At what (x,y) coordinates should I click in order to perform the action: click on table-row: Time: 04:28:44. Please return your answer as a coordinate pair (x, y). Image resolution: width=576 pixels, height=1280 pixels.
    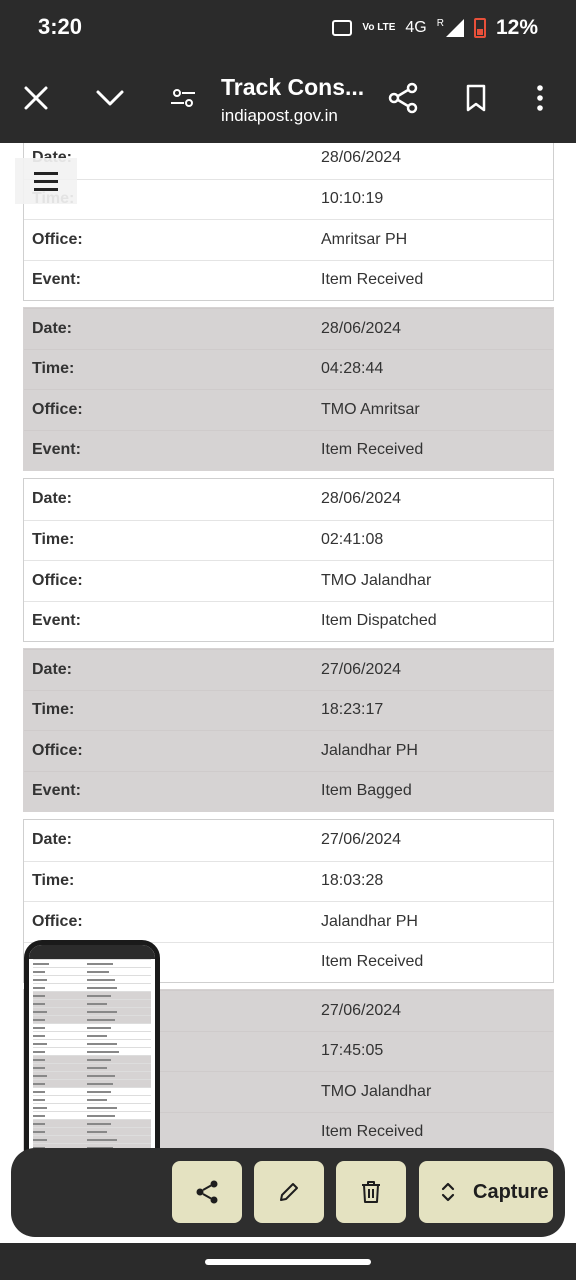
    Looking at the image, I should click on (288, 369).